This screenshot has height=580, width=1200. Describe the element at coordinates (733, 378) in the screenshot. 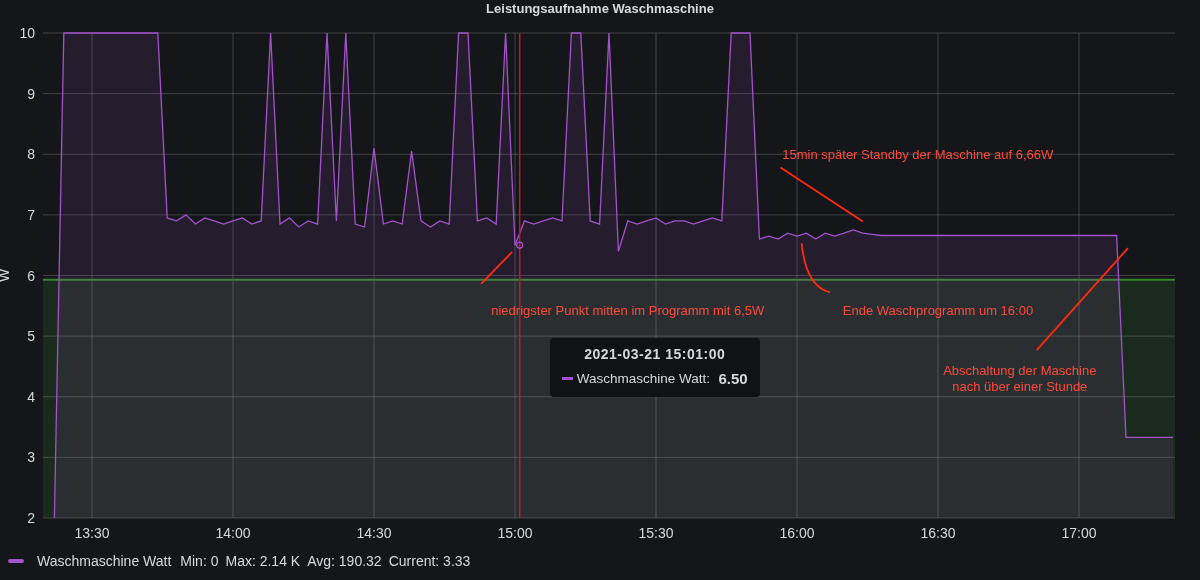

I see `tooltip-value: 6.50` at that location.